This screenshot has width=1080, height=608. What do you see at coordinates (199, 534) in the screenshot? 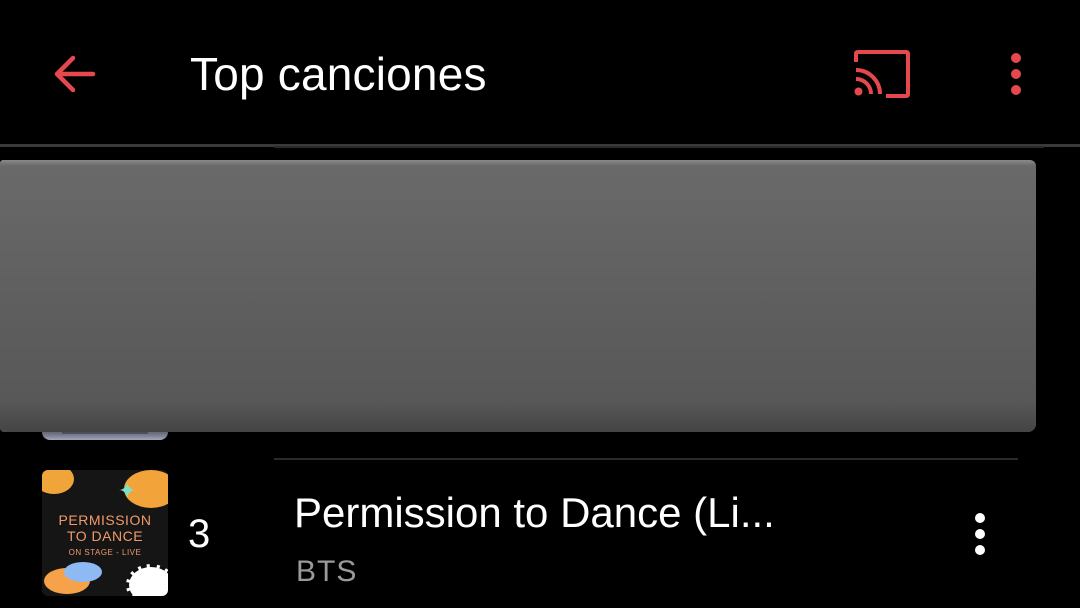
I see `rank-number: 3` at bounding box center [199, 534].